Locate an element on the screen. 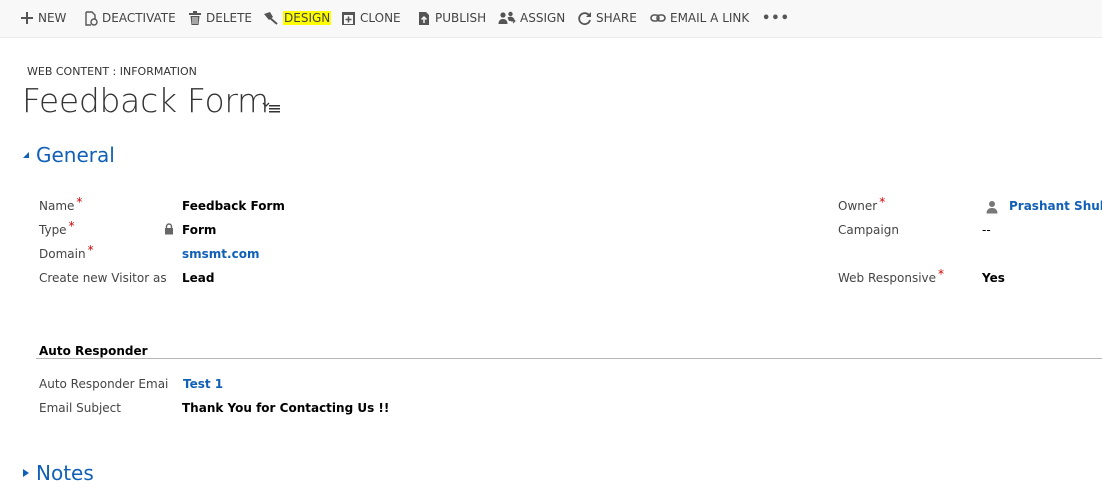 The height and width of the screenshot is (492, 1102). auto-responder-heading: Auto Responder is located at coordinates (93, 351).